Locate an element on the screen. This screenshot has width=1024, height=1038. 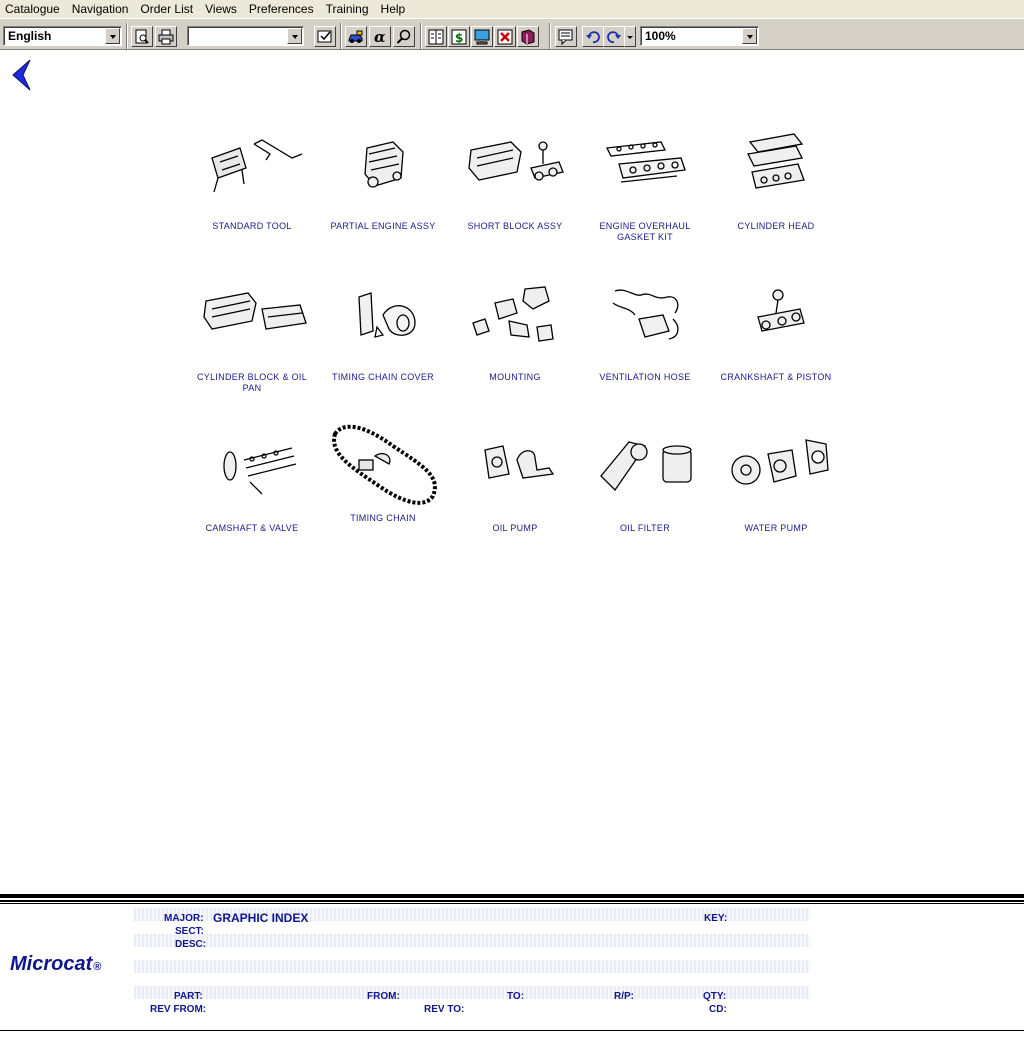
language-select: English is located at coordinates (62, 36).